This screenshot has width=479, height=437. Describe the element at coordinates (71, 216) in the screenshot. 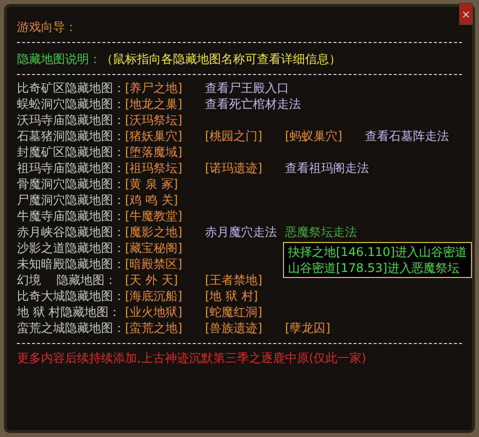

I see `region-label: 牛魔寺庙隐藏地图：` at that location.